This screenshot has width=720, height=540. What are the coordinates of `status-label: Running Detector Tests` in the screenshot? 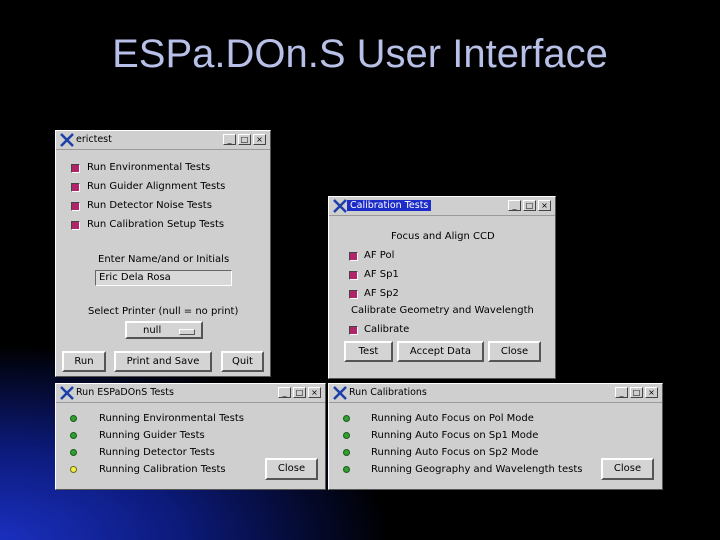 It's located at (157, 452).